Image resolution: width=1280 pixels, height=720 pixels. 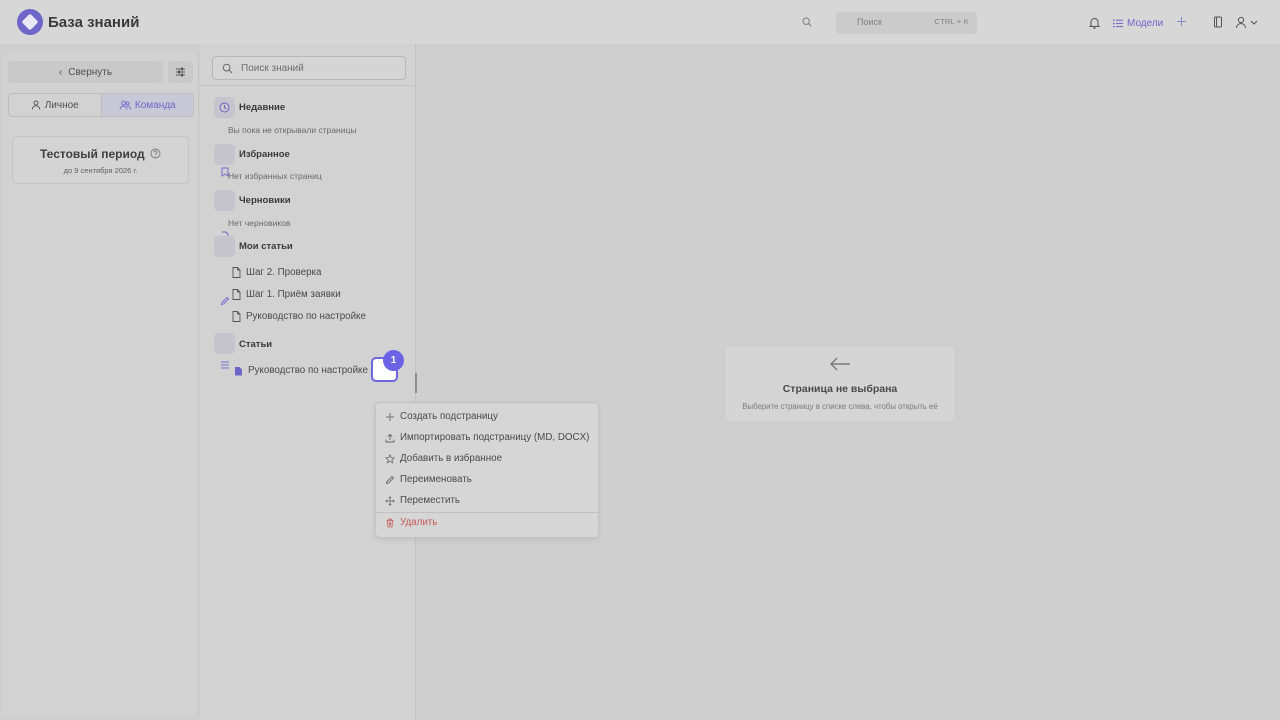 I want to click on tab-team: Команда, so click(x=146, y=105).